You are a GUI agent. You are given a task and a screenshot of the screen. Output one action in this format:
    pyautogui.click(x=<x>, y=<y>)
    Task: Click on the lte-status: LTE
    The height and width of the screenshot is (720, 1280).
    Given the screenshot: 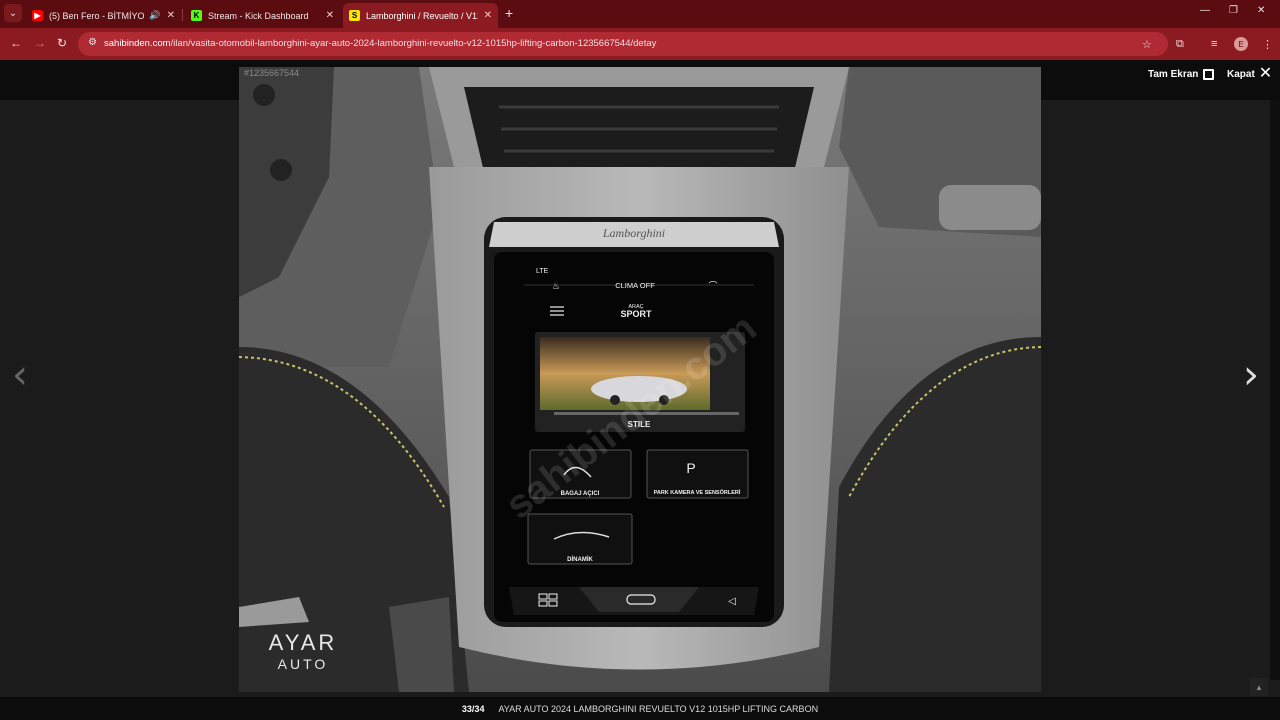 What is the action you would take?
    pyautogui.click(x=542, y=271)
    